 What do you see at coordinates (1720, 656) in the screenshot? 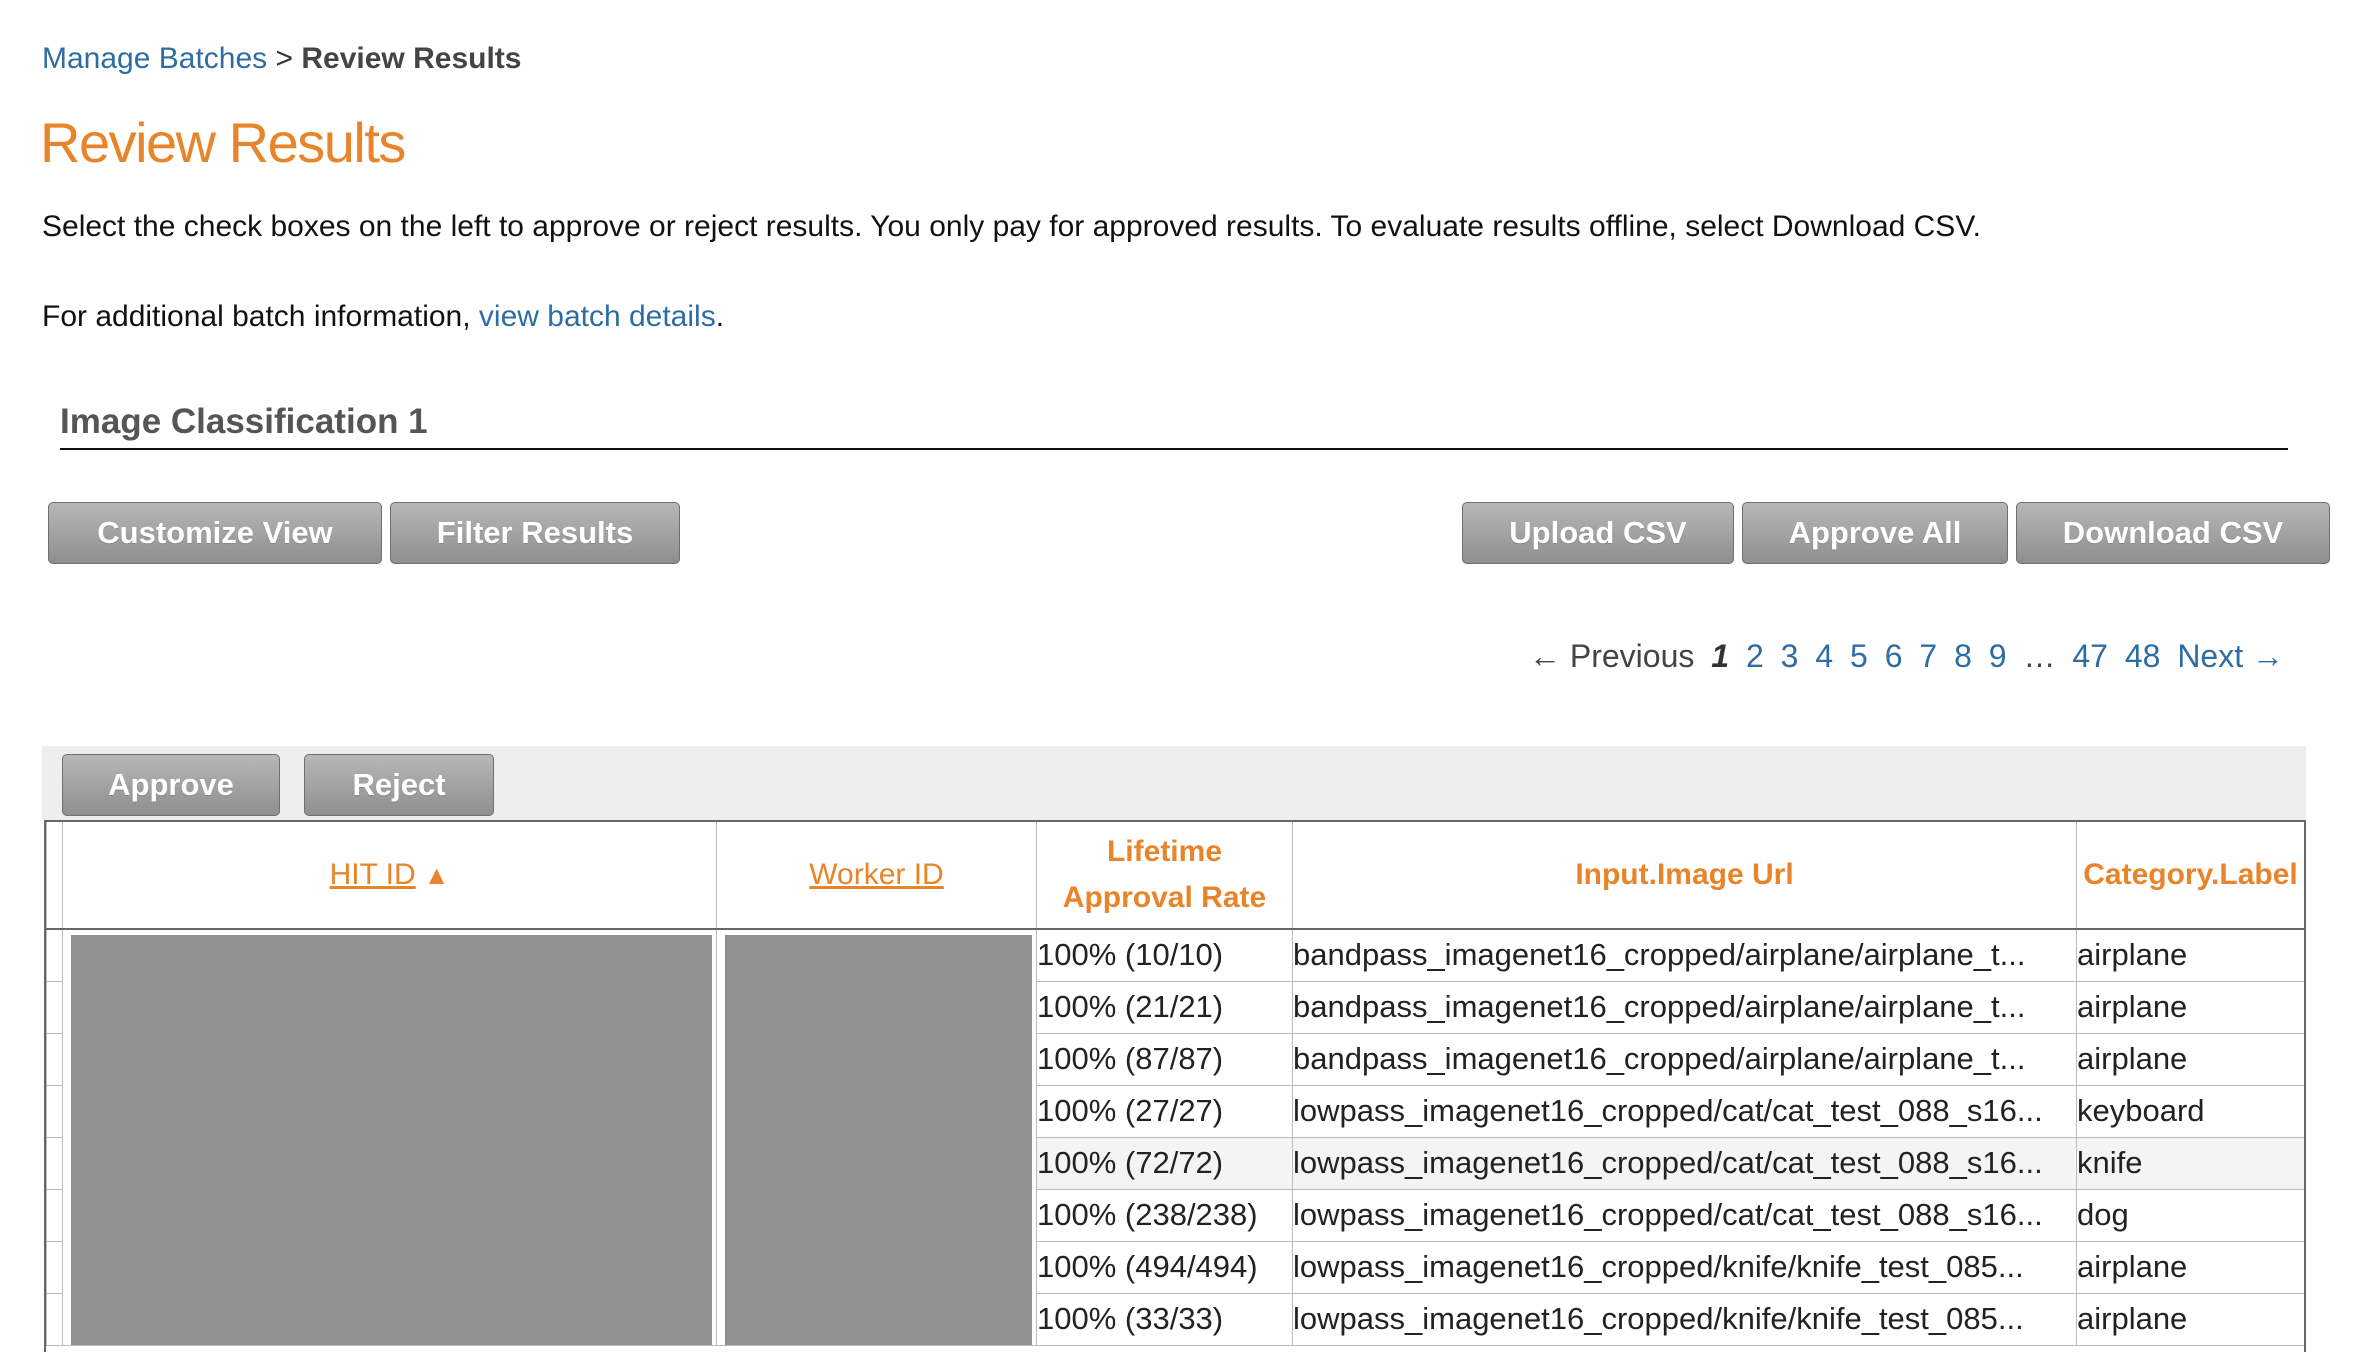
I see `current-page: 1` at bounding box center [1720, 656].